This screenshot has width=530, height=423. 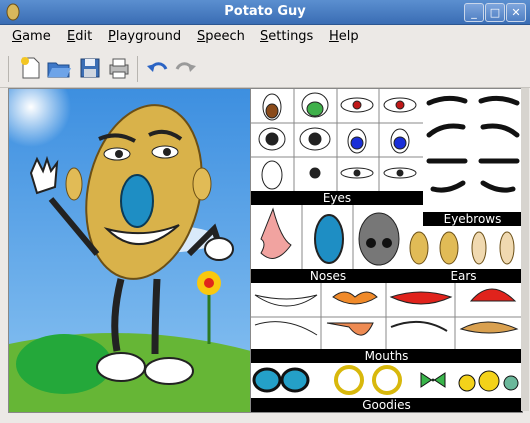 I want to click on mouths-label: Mouths, so click(x=386, y=356).